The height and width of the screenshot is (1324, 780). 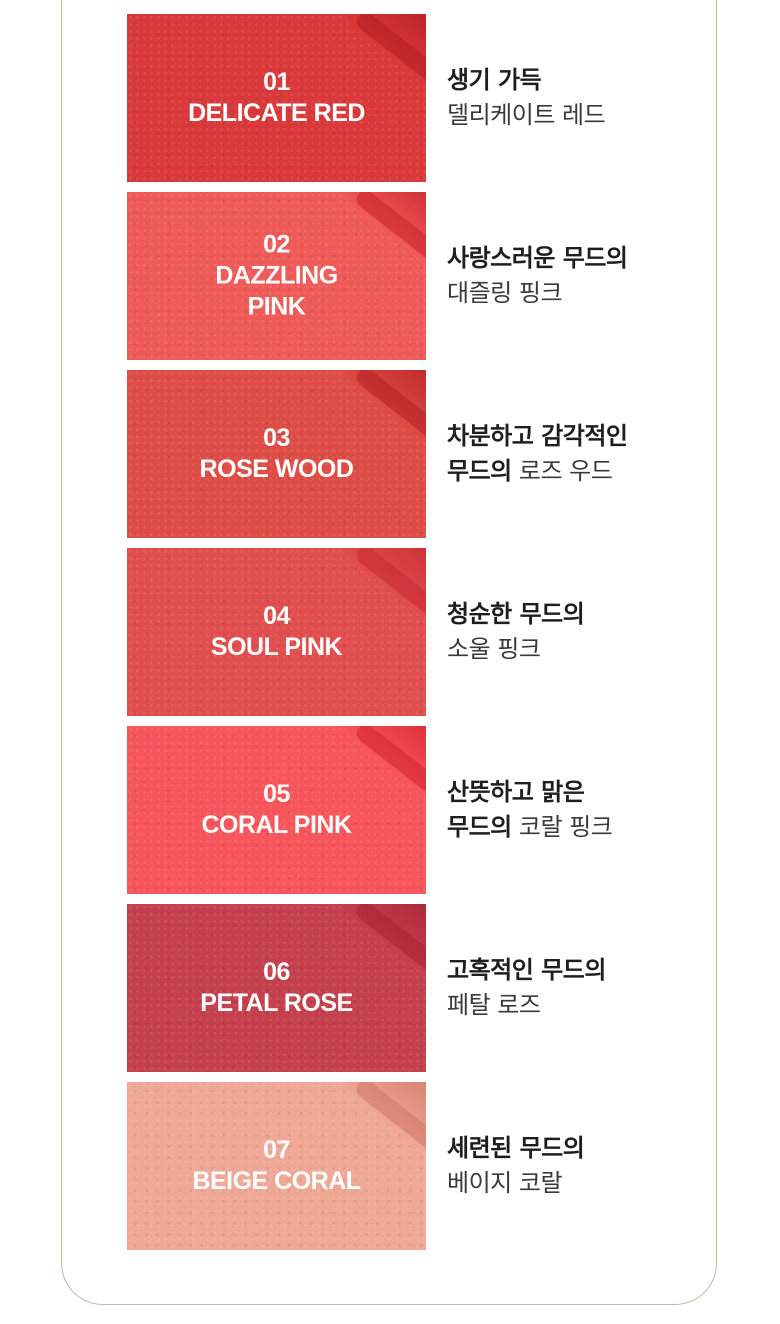 I want to click on shade-row: 05 CORAL PINK 산뜻하고 맑은무드의 코랄 핑크, so click(x=407, y=810).